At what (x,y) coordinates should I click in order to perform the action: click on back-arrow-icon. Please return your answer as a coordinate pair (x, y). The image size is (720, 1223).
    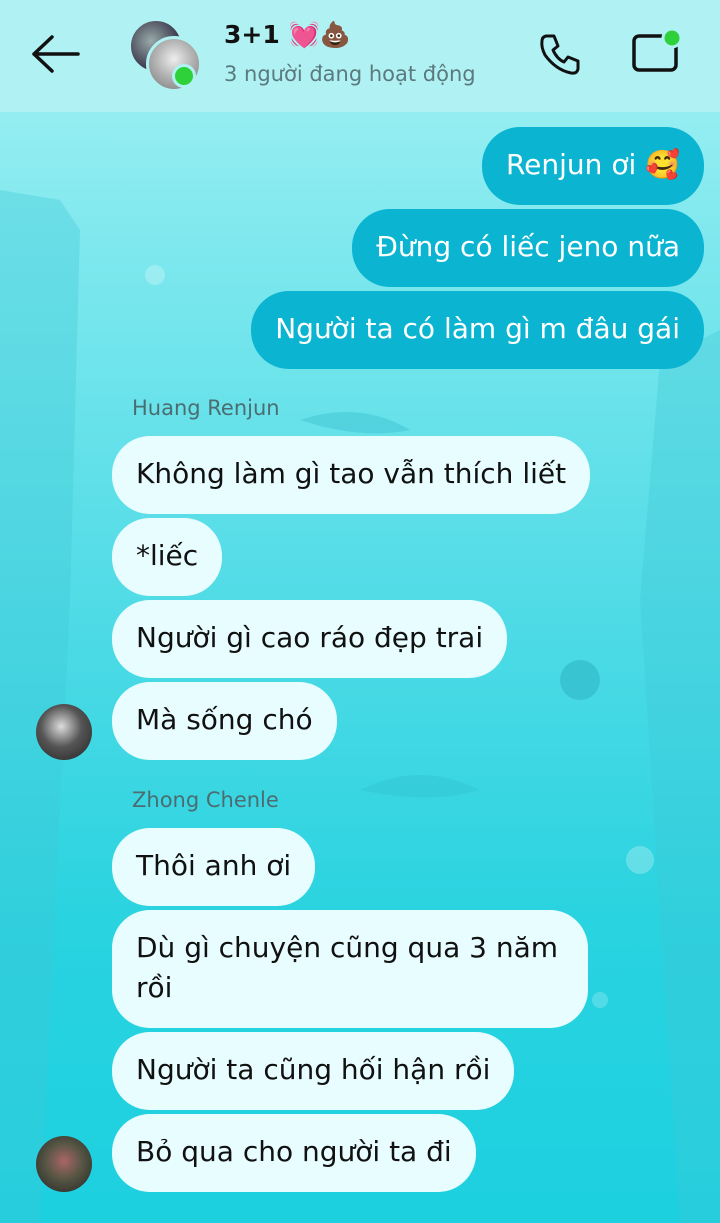
    Looking at the image, I should click on (56, 54).